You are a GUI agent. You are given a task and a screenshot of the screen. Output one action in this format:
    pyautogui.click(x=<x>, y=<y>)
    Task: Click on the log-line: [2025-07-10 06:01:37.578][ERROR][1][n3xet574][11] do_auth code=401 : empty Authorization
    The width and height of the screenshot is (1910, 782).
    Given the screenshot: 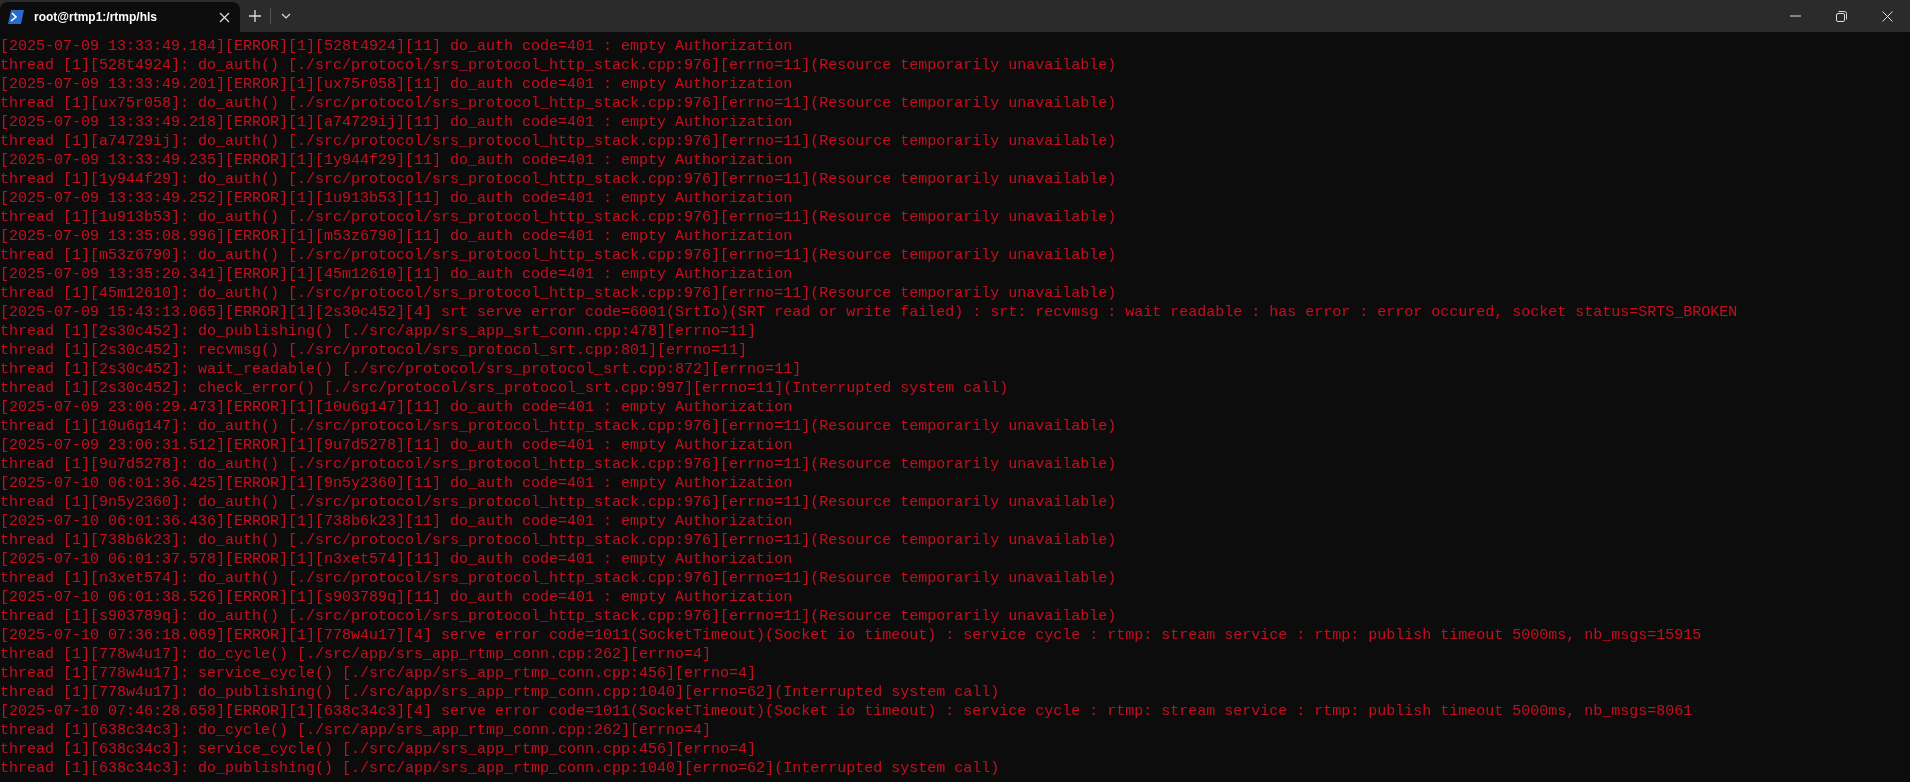 What is the action you would take?
    pyautogui.click(x=396, y=559)
    